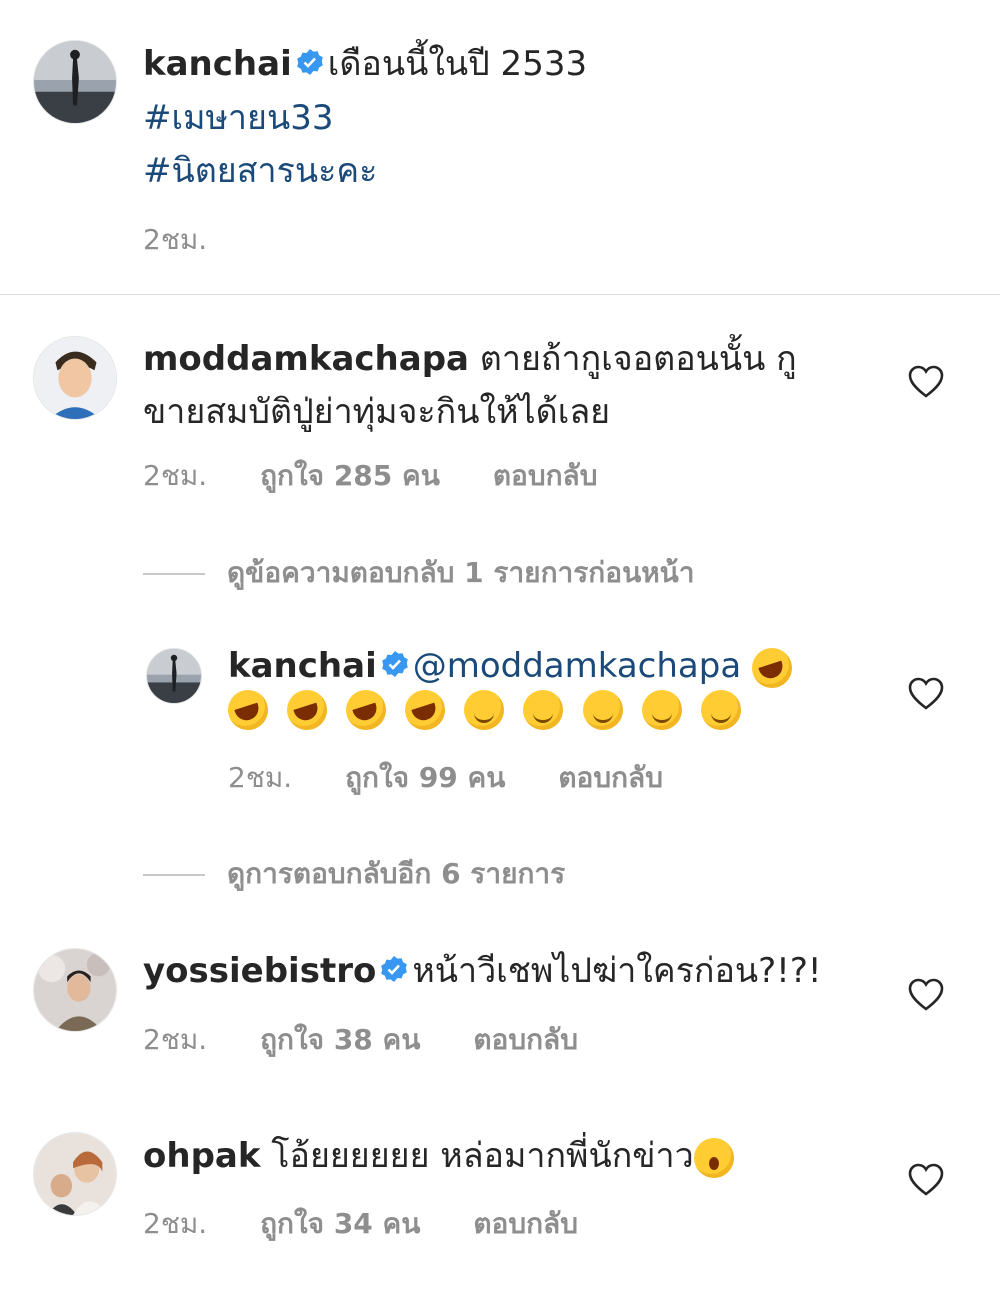  Describe the element at coordinates (617, 971) in the screenshot. I see `comment-text: หน้าวีเชพไปฆ่าใครก่อน?!?!` at that location.